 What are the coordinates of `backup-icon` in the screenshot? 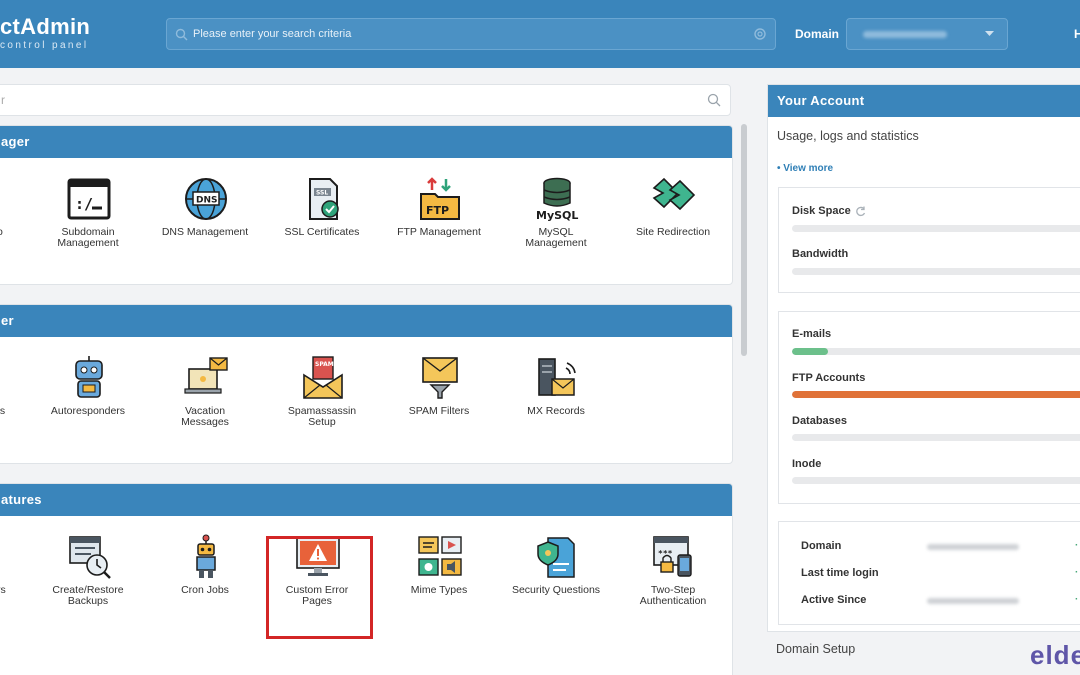 It's located at (90, 557).